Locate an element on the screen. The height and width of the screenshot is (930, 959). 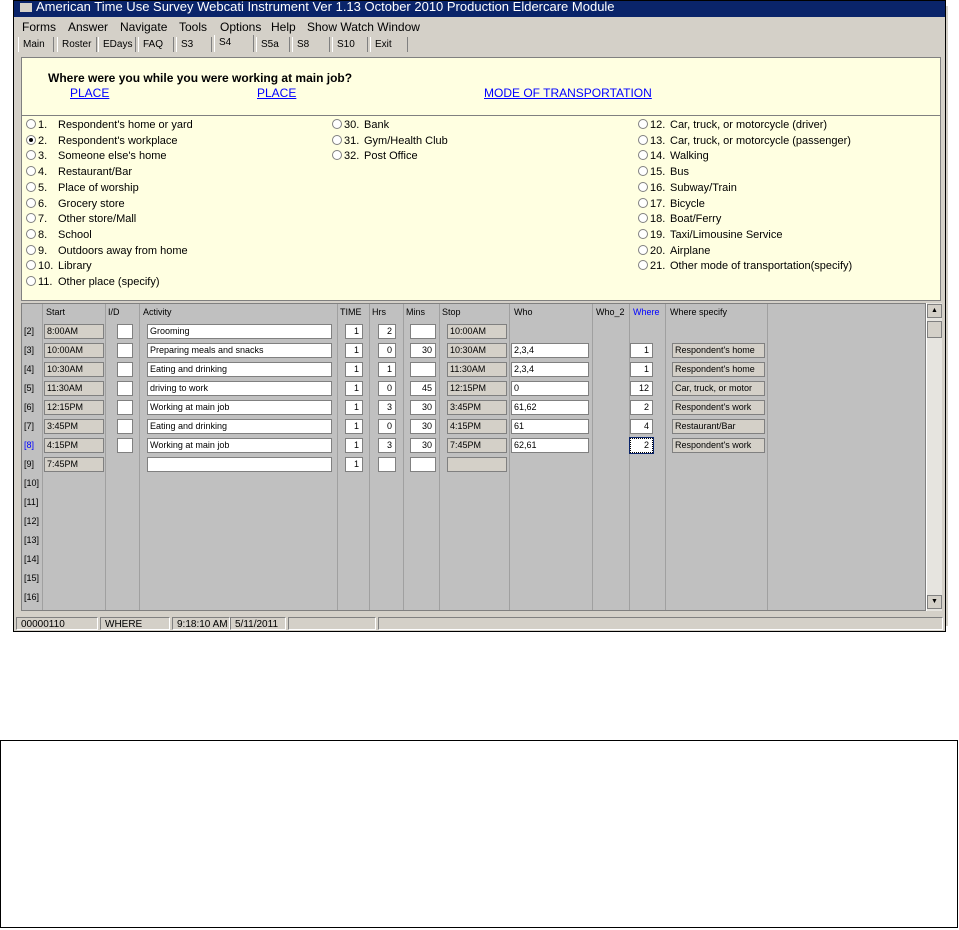
option-item: 14. Walking is located at coordinates (673, 156).